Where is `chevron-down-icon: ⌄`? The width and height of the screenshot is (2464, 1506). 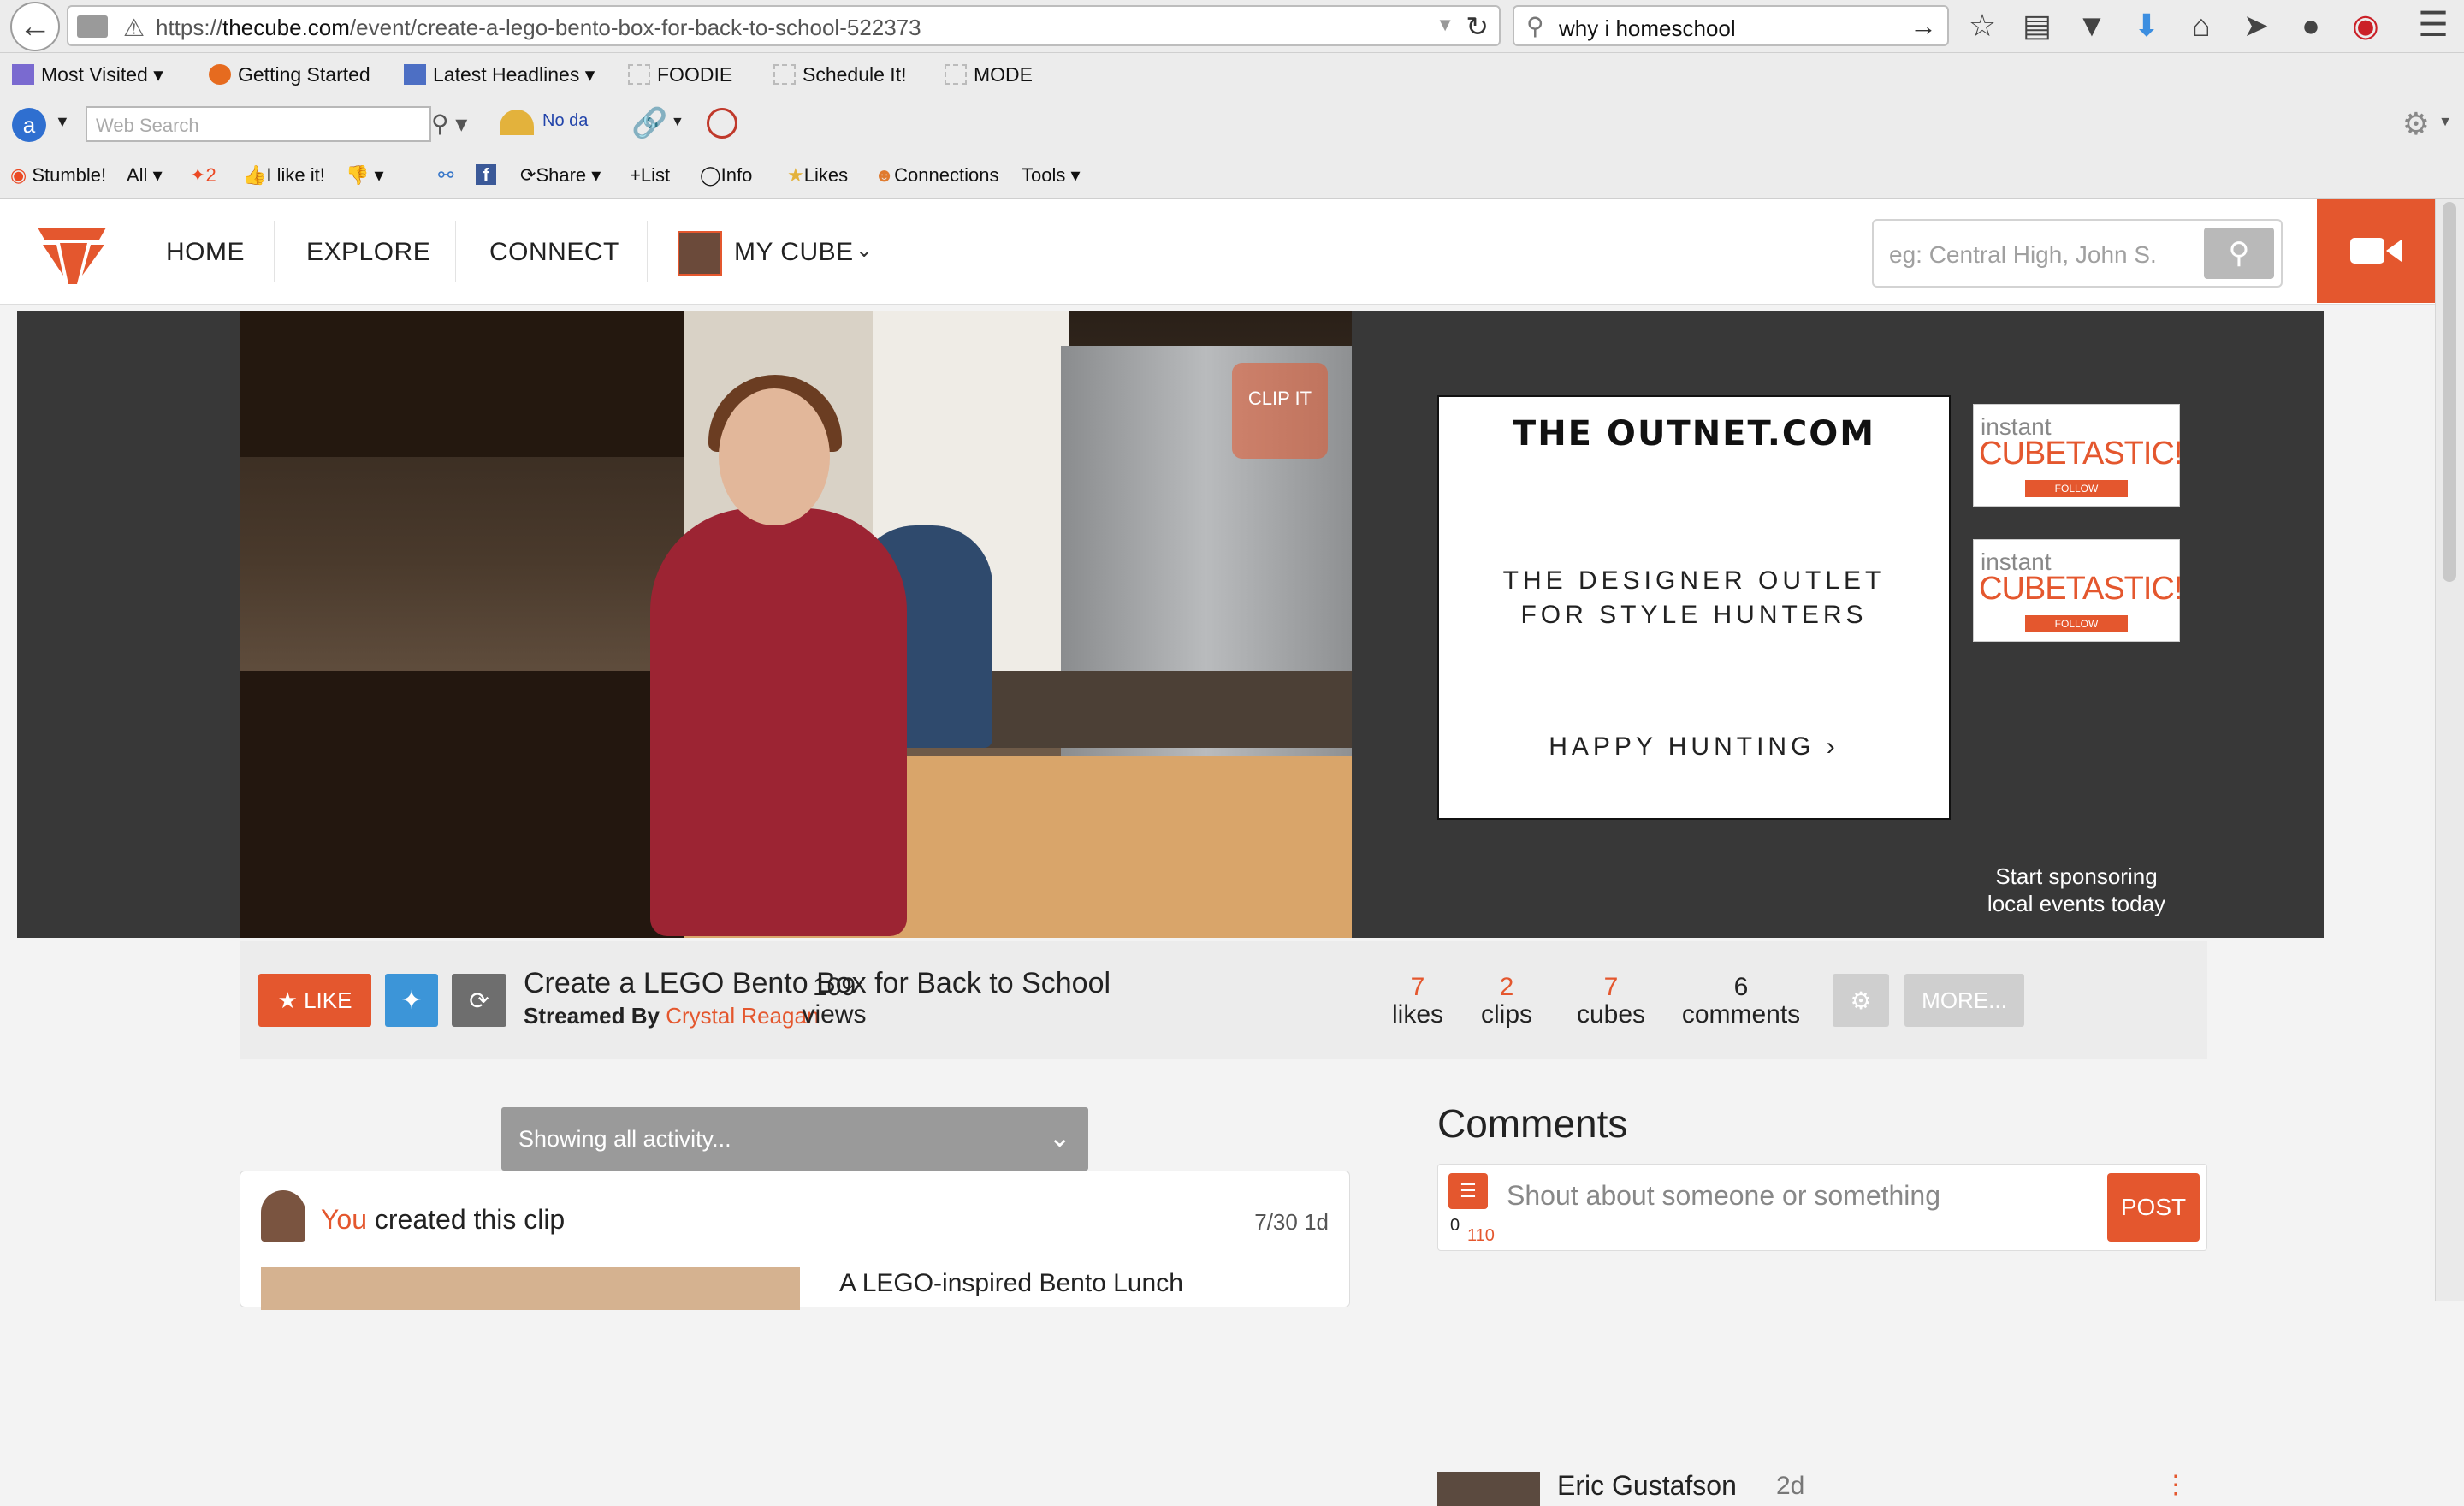 chevron-down-icon: ⌄ is located at coordinates (864, 251).